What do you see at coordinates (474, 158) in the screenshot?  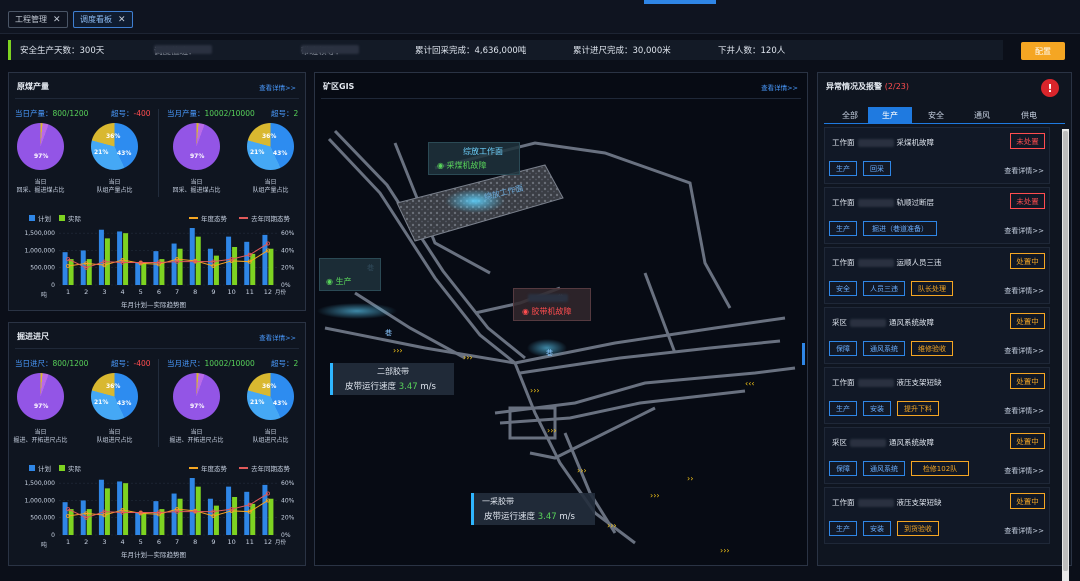 I see `face-callout: 综放工作面 ◉ 采煤机故障` at bounding box center [474, 158].